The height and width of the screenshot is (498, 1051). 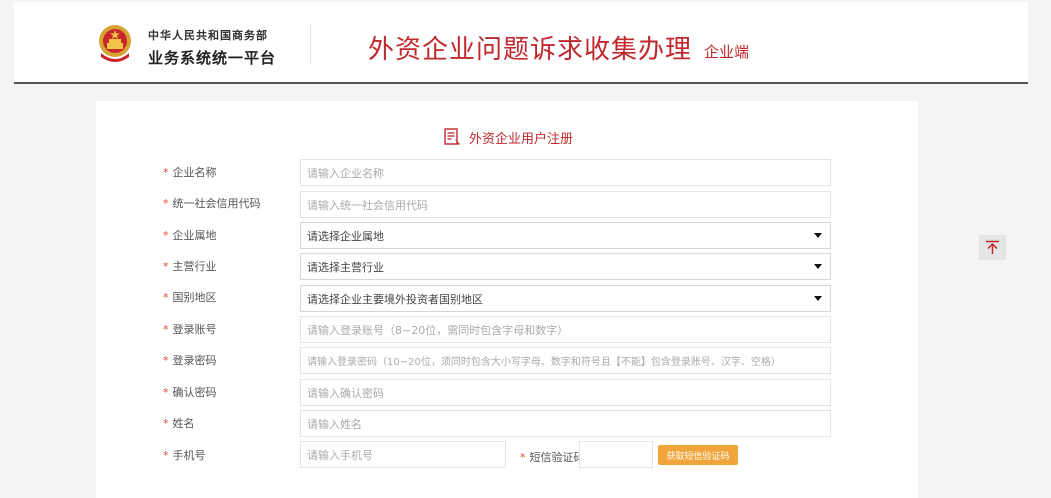 I want to click on main-industry-select: 请选择主营行业, so click(x=565, y=266).